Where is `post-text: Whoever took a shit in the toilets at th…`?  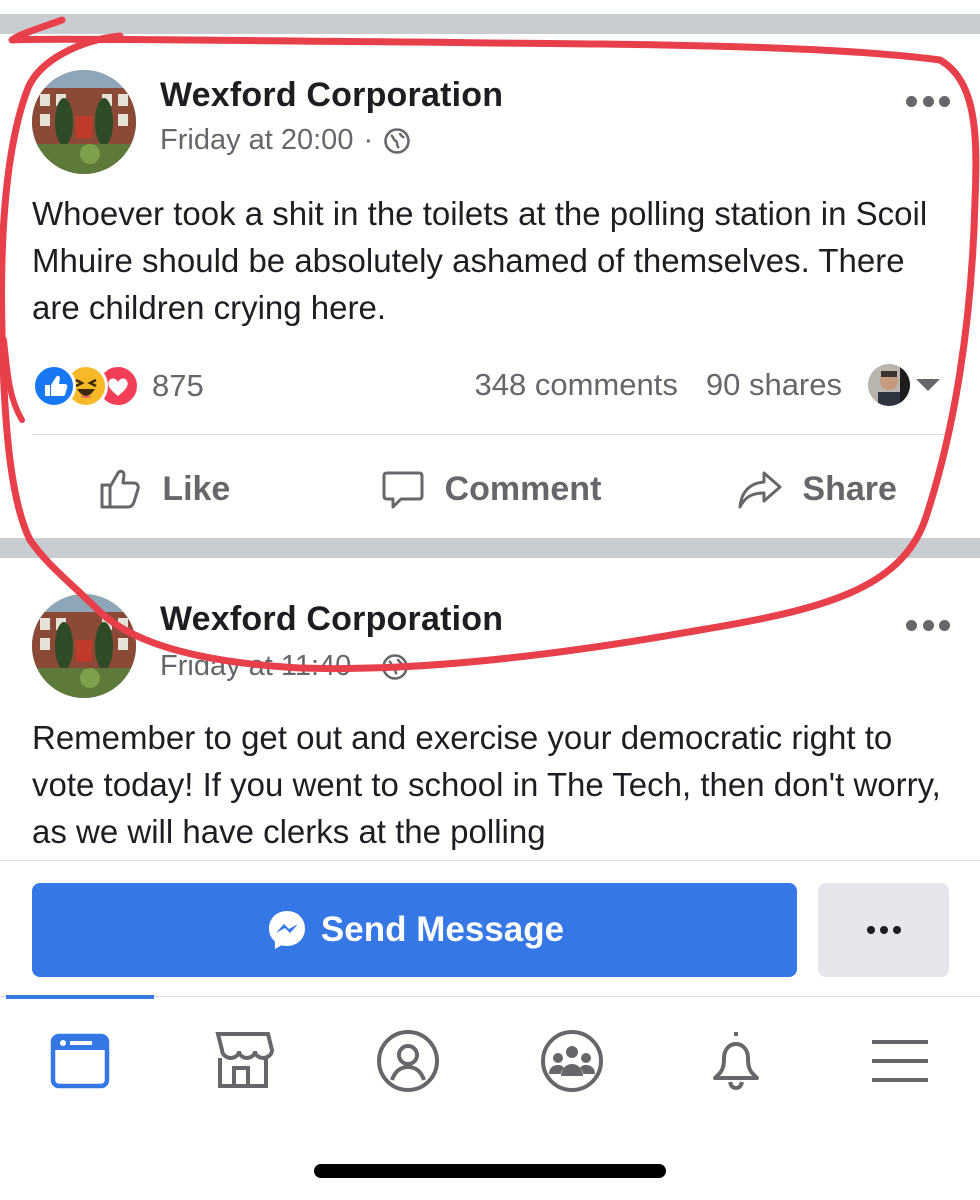 post-text: Whoever took a shit in the toilets at th… is located at coordinates (480, 260).